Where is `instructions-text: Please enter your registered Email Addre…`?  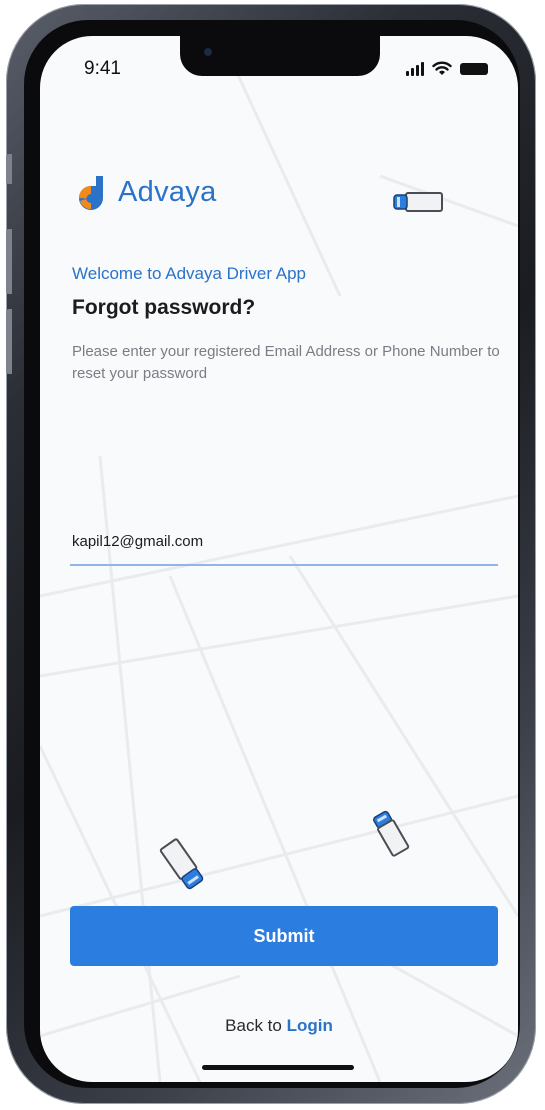
instructions-text: Please enter your registered Email Addre… is located at coordinates (286, 362).